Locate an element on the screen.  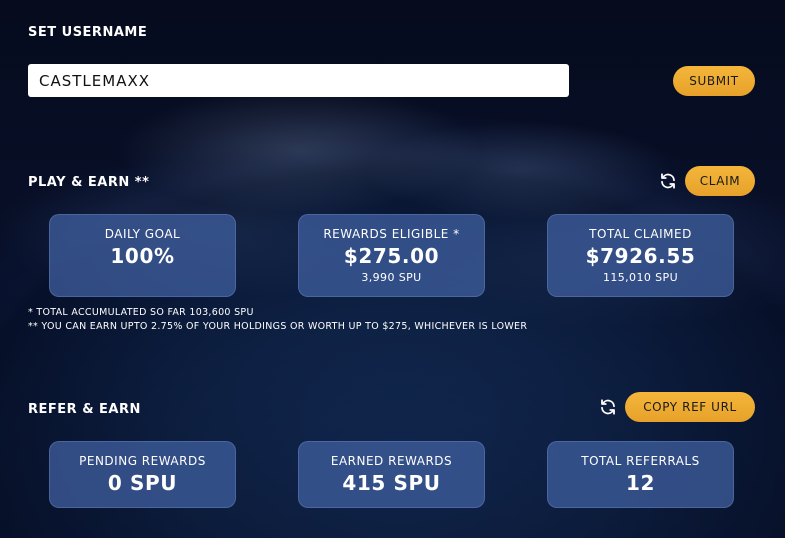
username-input is located at coordinates (298, 80).